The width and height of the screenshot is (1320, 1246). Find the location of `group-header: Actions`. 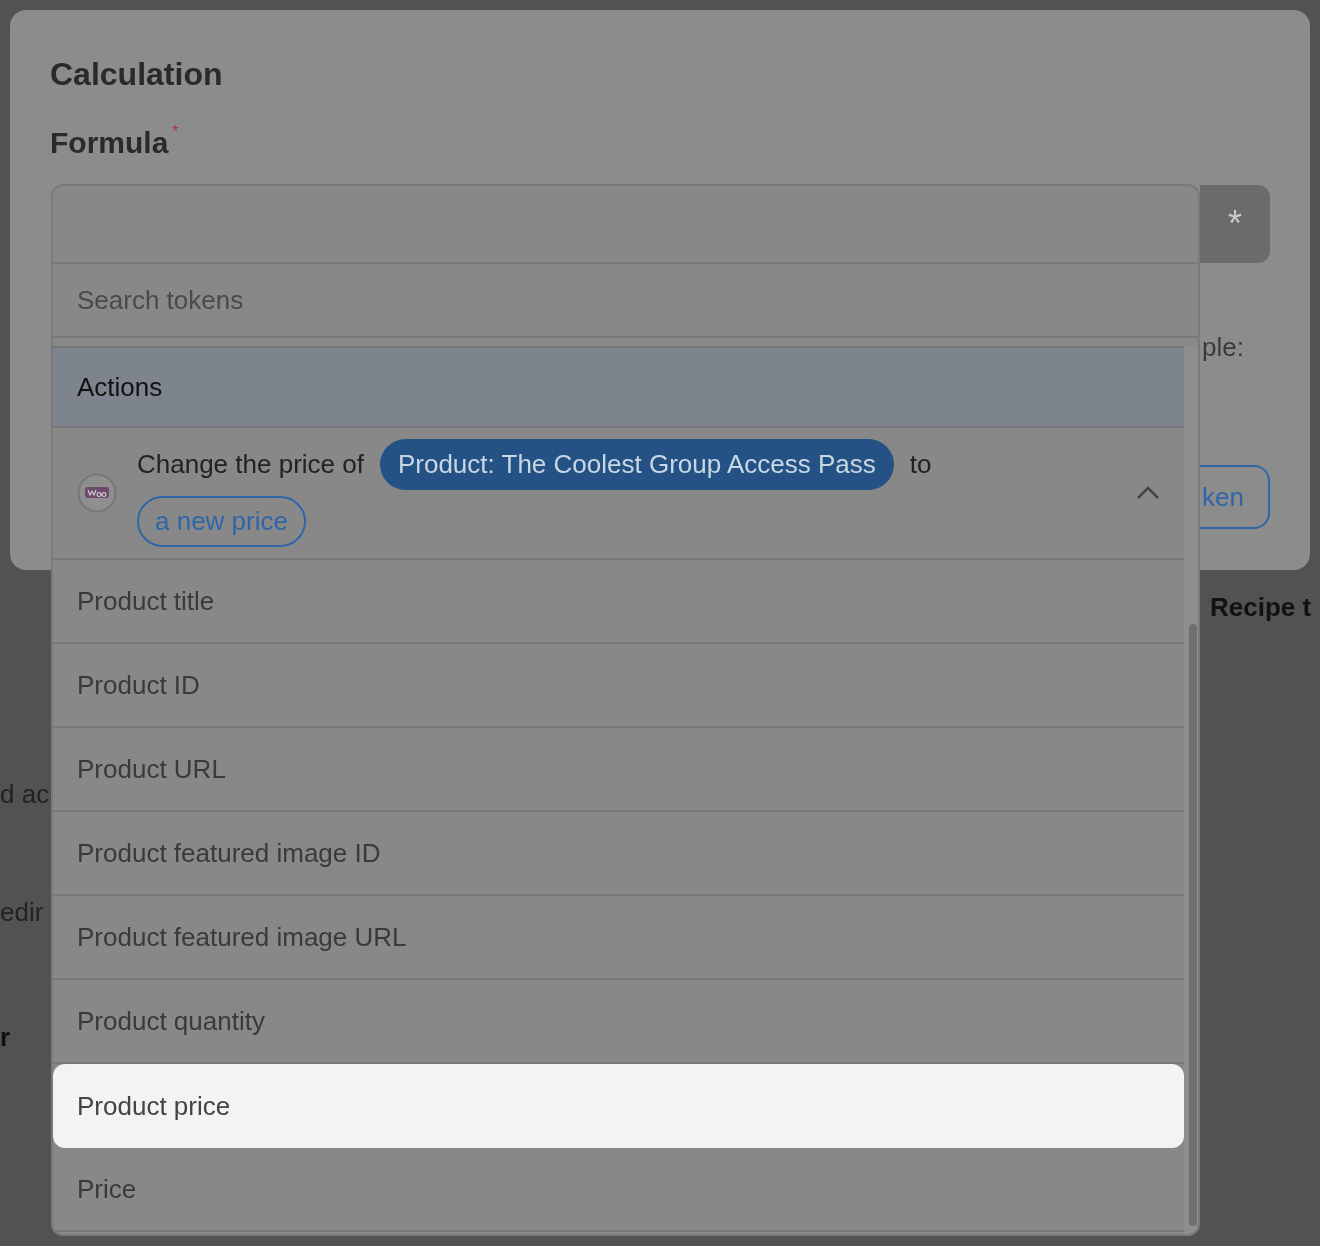

group-header: Actions is located at coordinates (618, 387).